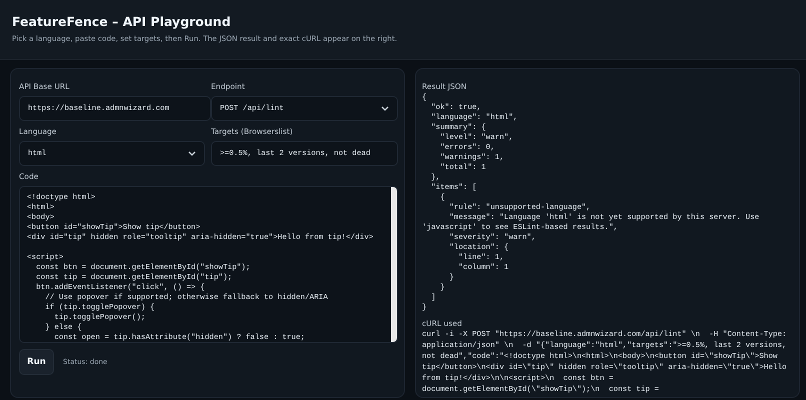 The width and height of the screenshot is (806, 400). Describe the element at coordinates (36, 362) in the screenshot. I see `run-button: Run` at that location.